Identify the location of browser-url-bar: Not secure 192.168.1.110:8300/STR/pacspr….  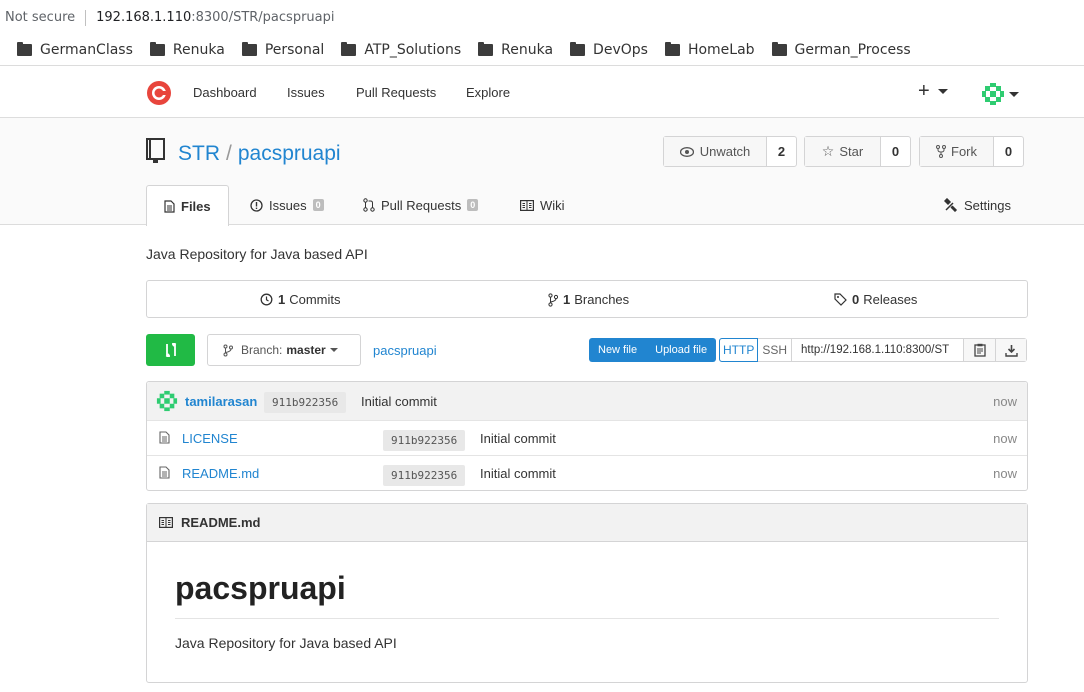
(542, 17).